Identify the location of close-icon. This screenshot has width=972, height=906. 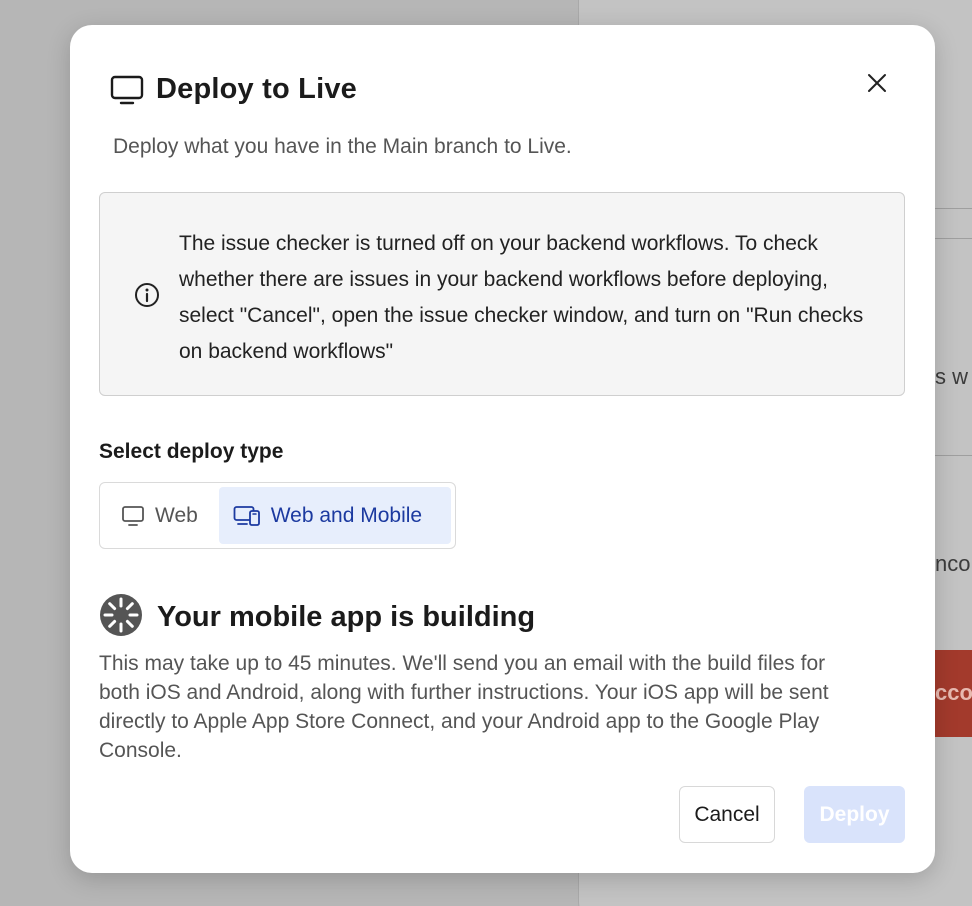
(877, 83).